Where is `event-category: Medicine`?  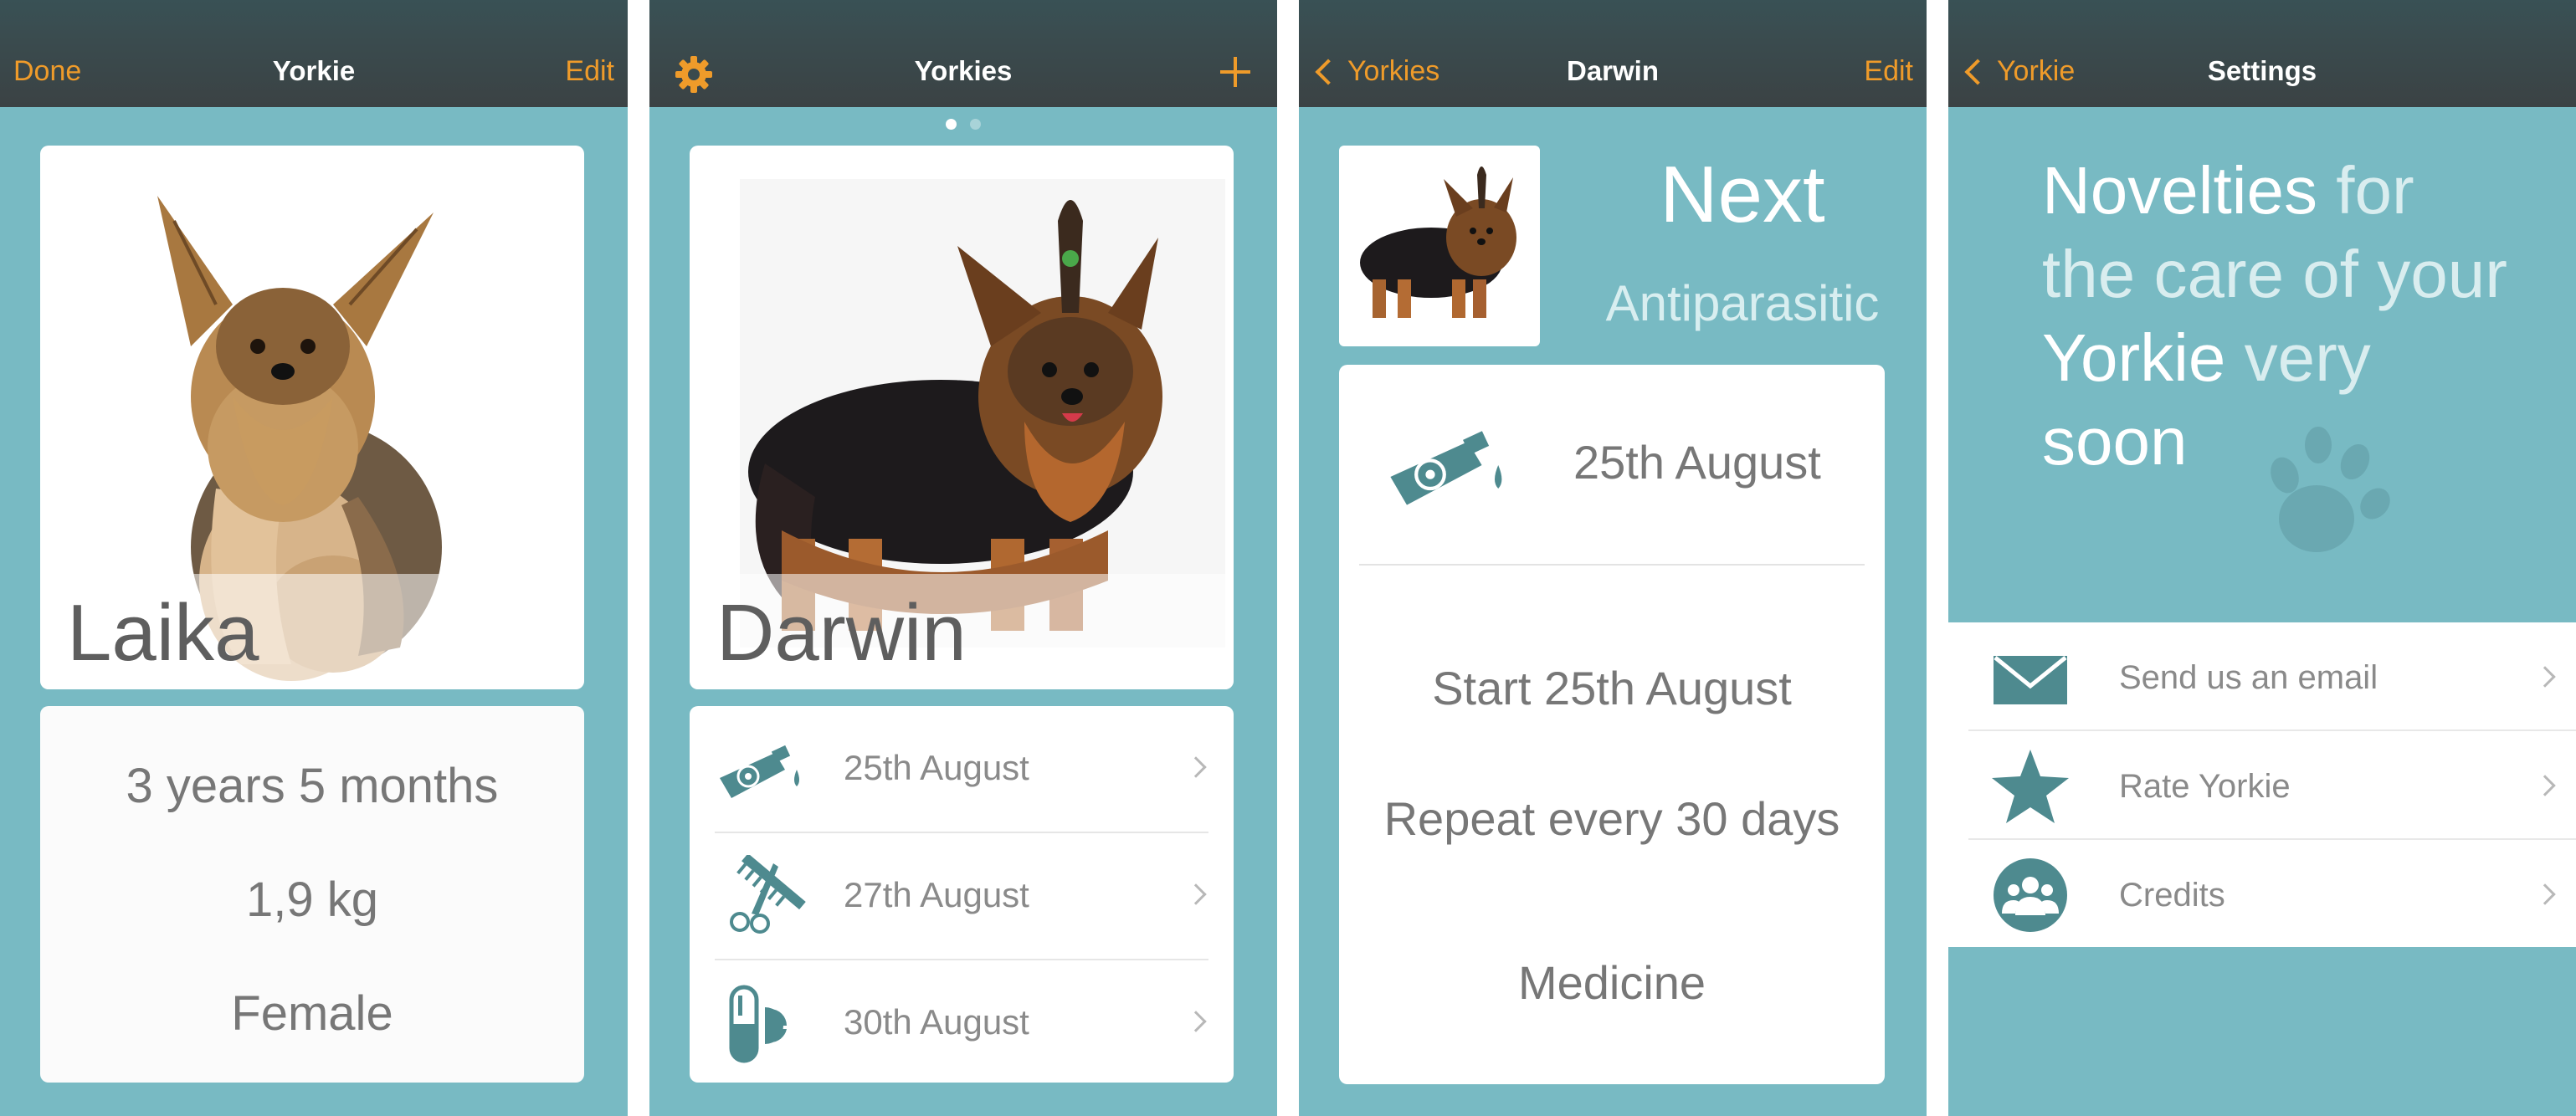
event-category: Medicine is located at coordinates (1611, 982).